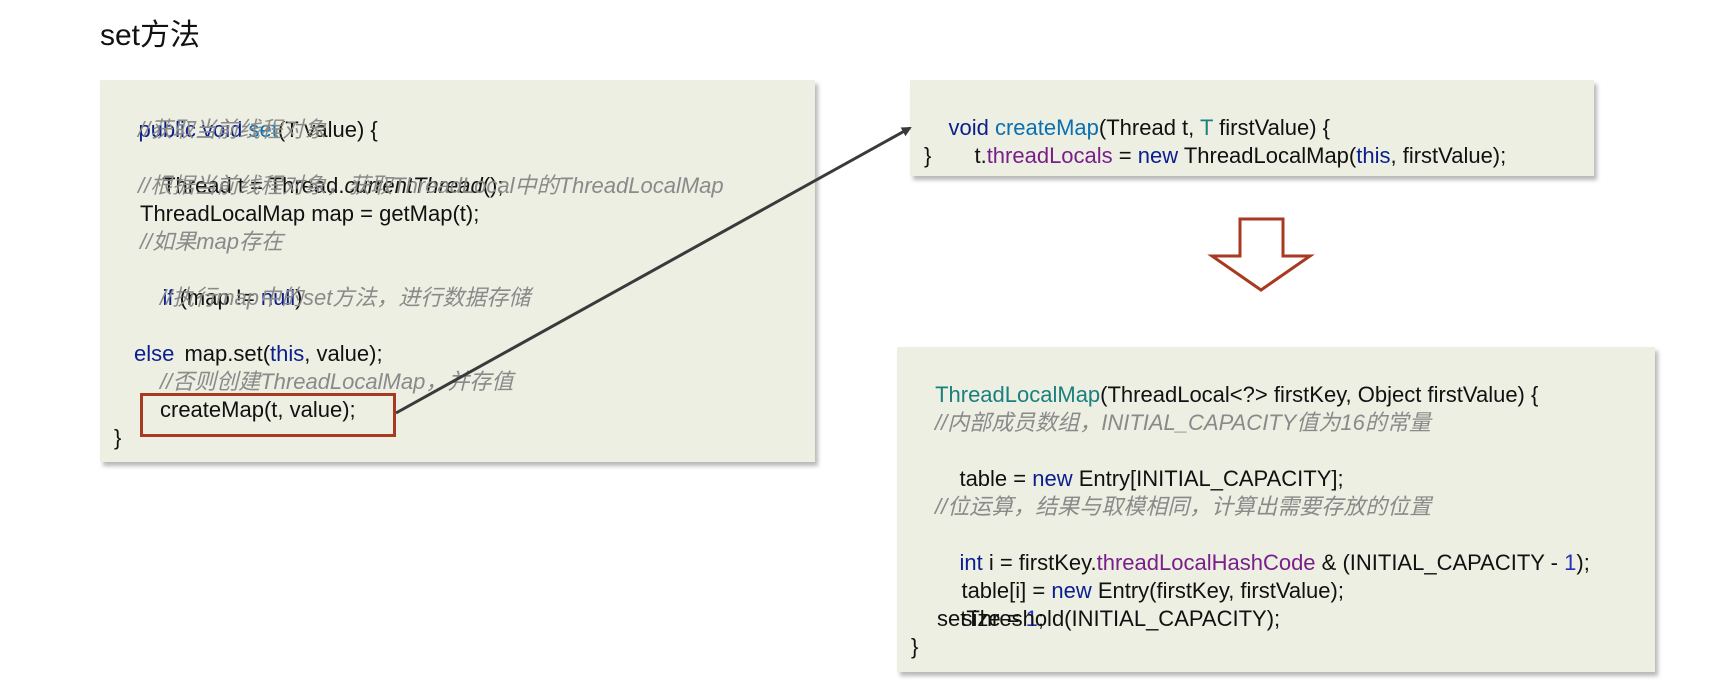 Image resolution: width=1714 pixels, height=700 pixels. What do you see at coordinates (1261, 254) in the screenshot?
I see `down-arrow-icon` at bounding box center [1261, 254].